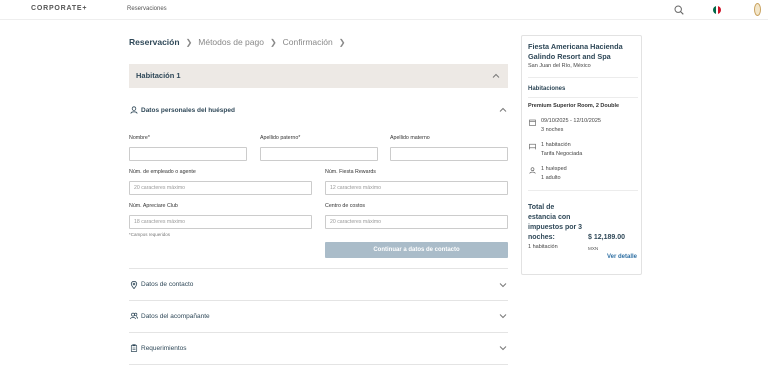 This screenshot has width=768, height=381. I want to click on step-reservacion: Reservación, so click(154, 42).